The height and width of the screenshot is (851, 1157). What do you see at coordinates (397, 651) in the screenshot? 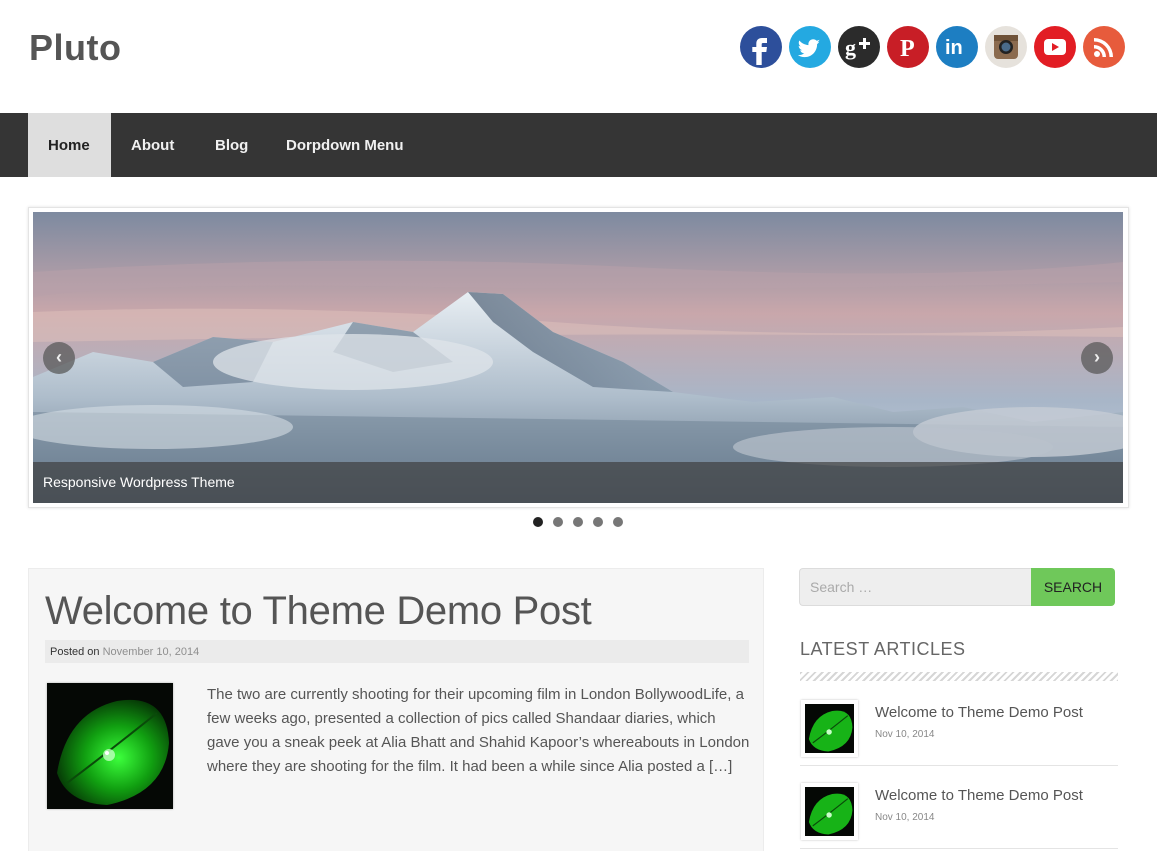
I see `post-meta: Posted on November 10, 2014` at bounding box center [397, 651].